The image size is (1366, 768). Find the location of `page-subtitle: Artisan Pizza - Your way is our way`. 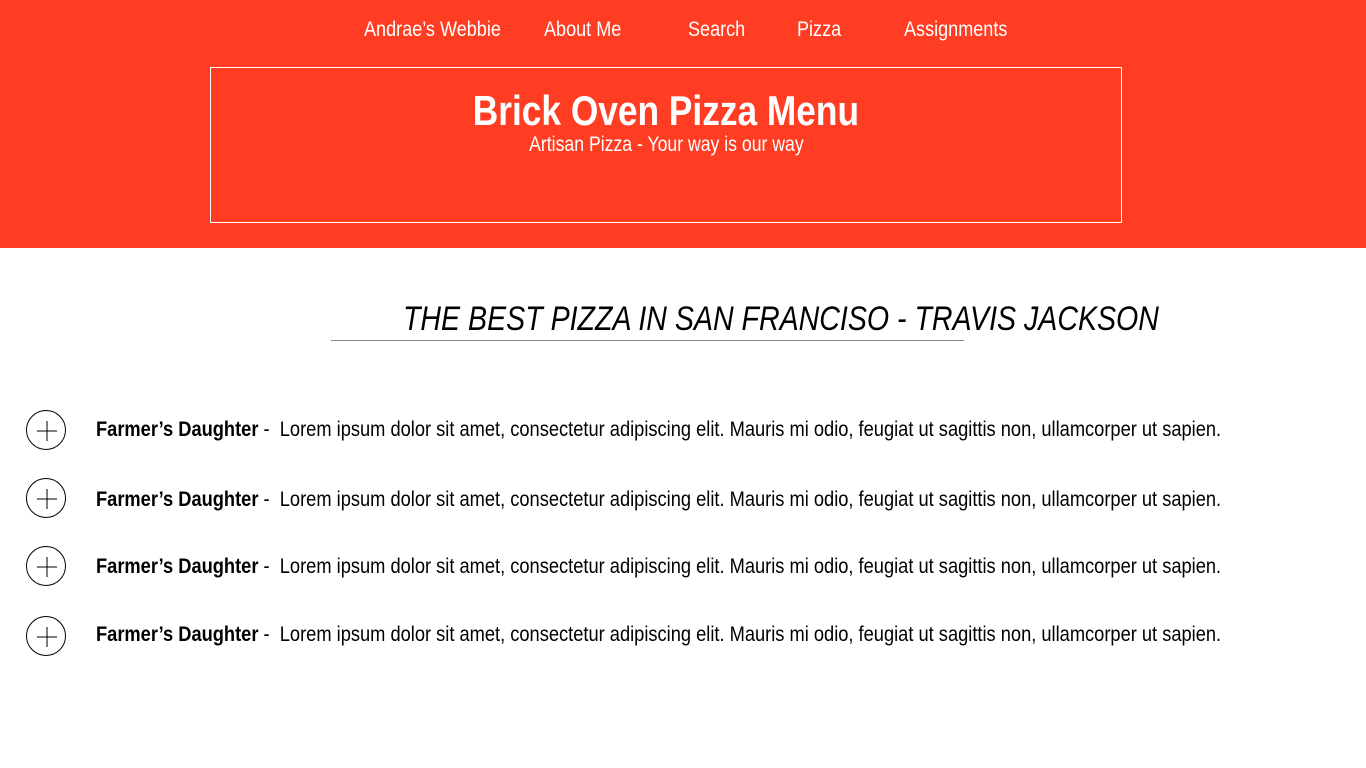

page-subtitle: Artisan Pizza - Your way is our way is located at coordinates (666, 144).